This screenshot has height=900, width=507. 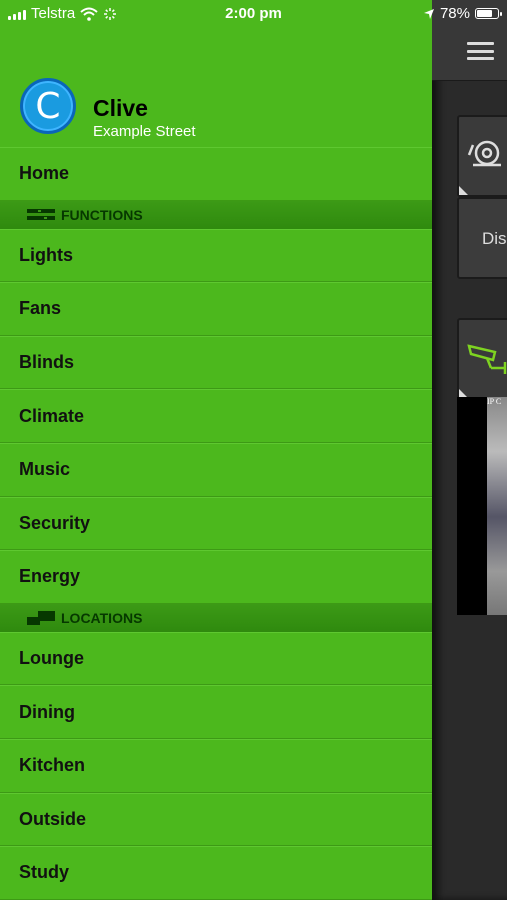 I want to click on camera-tile, so click(x=482, y=359).